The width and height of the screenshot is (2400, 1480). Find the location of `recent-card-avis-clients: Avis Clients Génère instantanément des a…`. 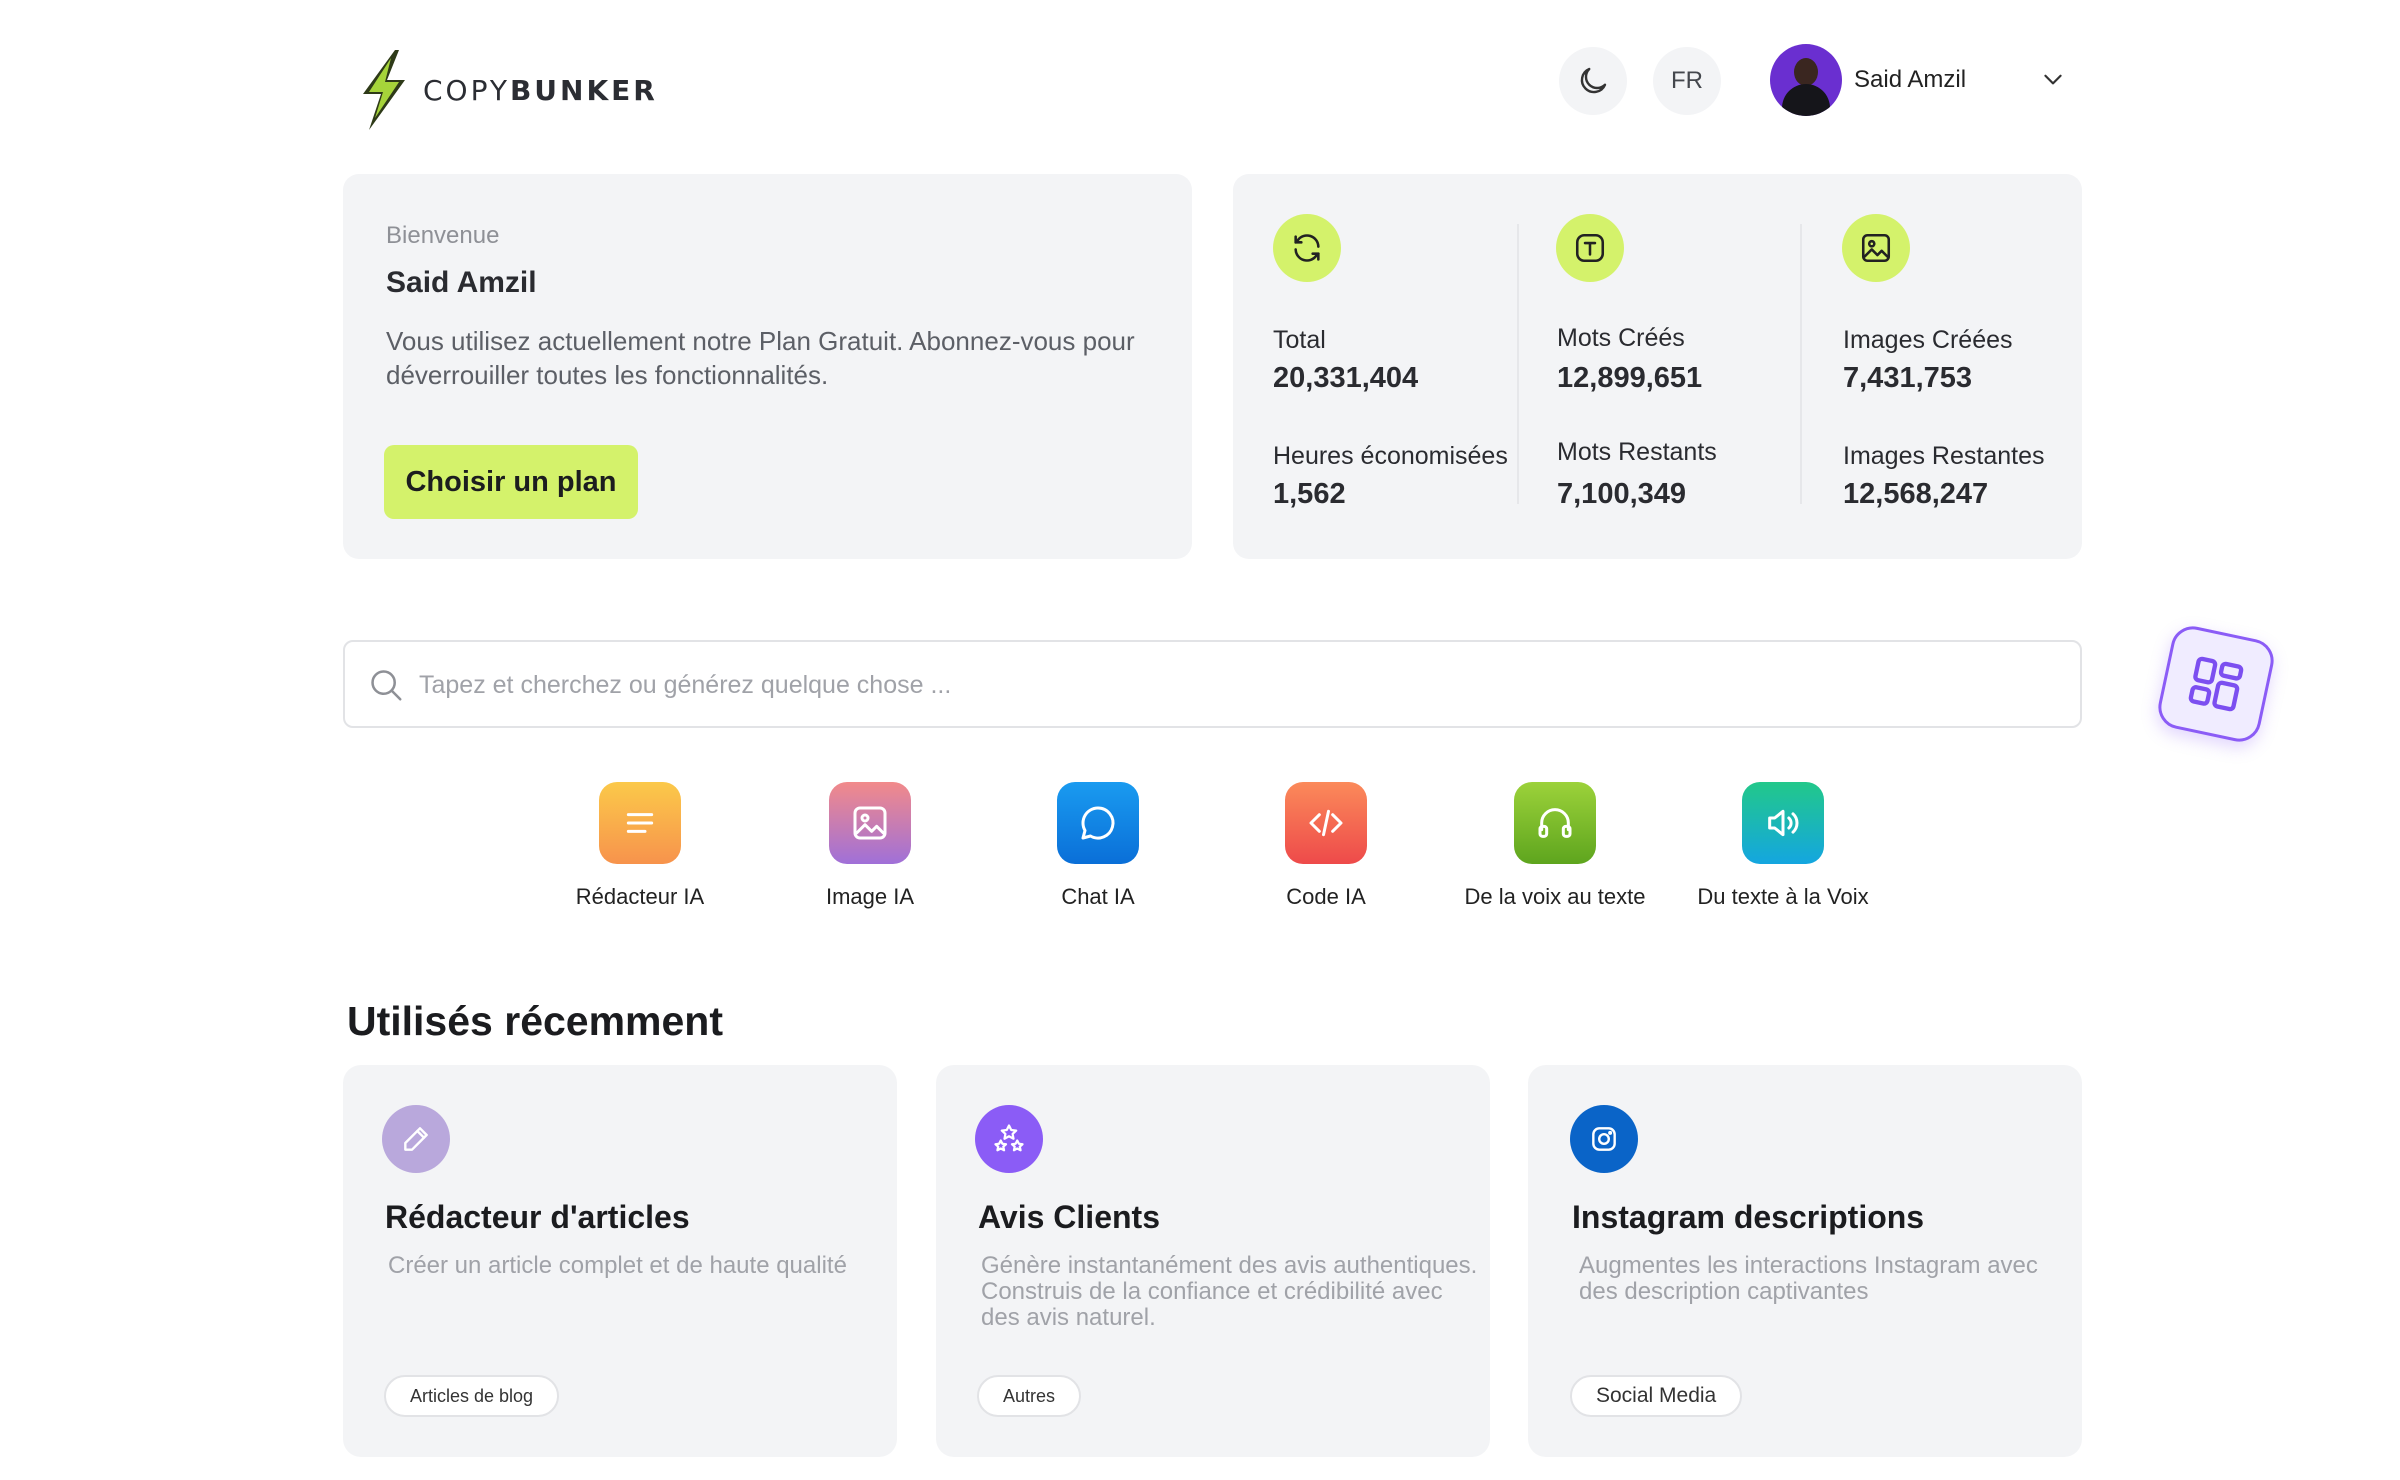

recent-card-avis-clients: Avis Clients Génère instantanément des a… is located at coordinates (1213, 1261).